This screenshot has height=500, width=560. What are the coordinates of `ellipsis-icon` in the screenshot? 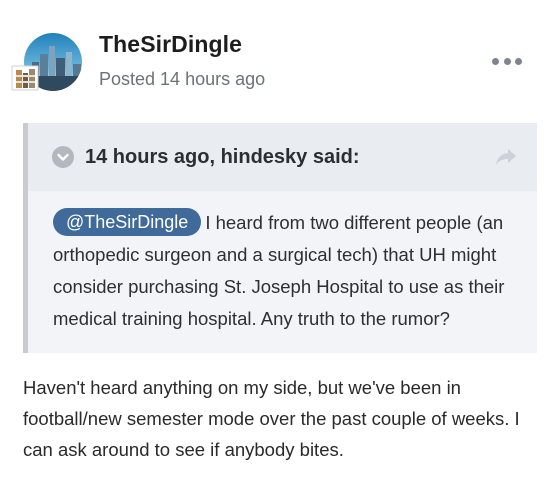 It's located at (507, 61).